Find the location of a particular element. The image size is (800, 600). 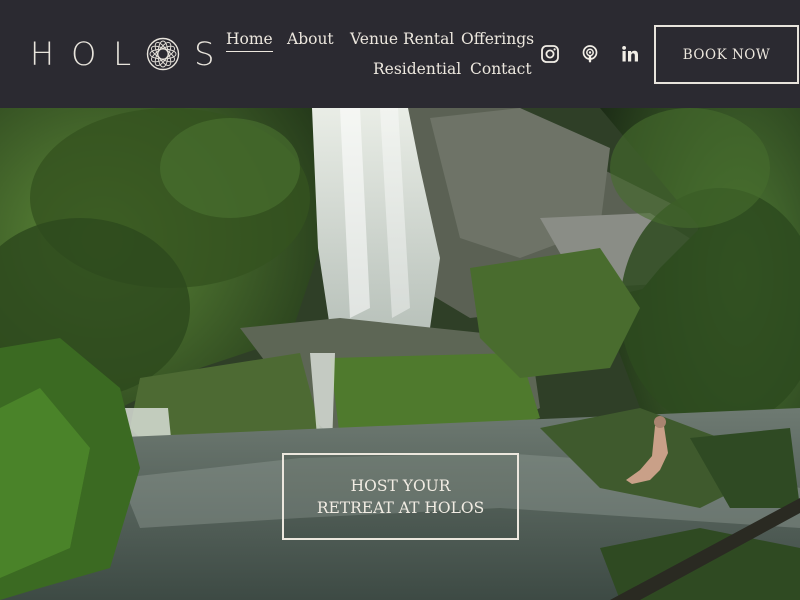

holos-logo: HOL S is located at coordinates (122, 54).